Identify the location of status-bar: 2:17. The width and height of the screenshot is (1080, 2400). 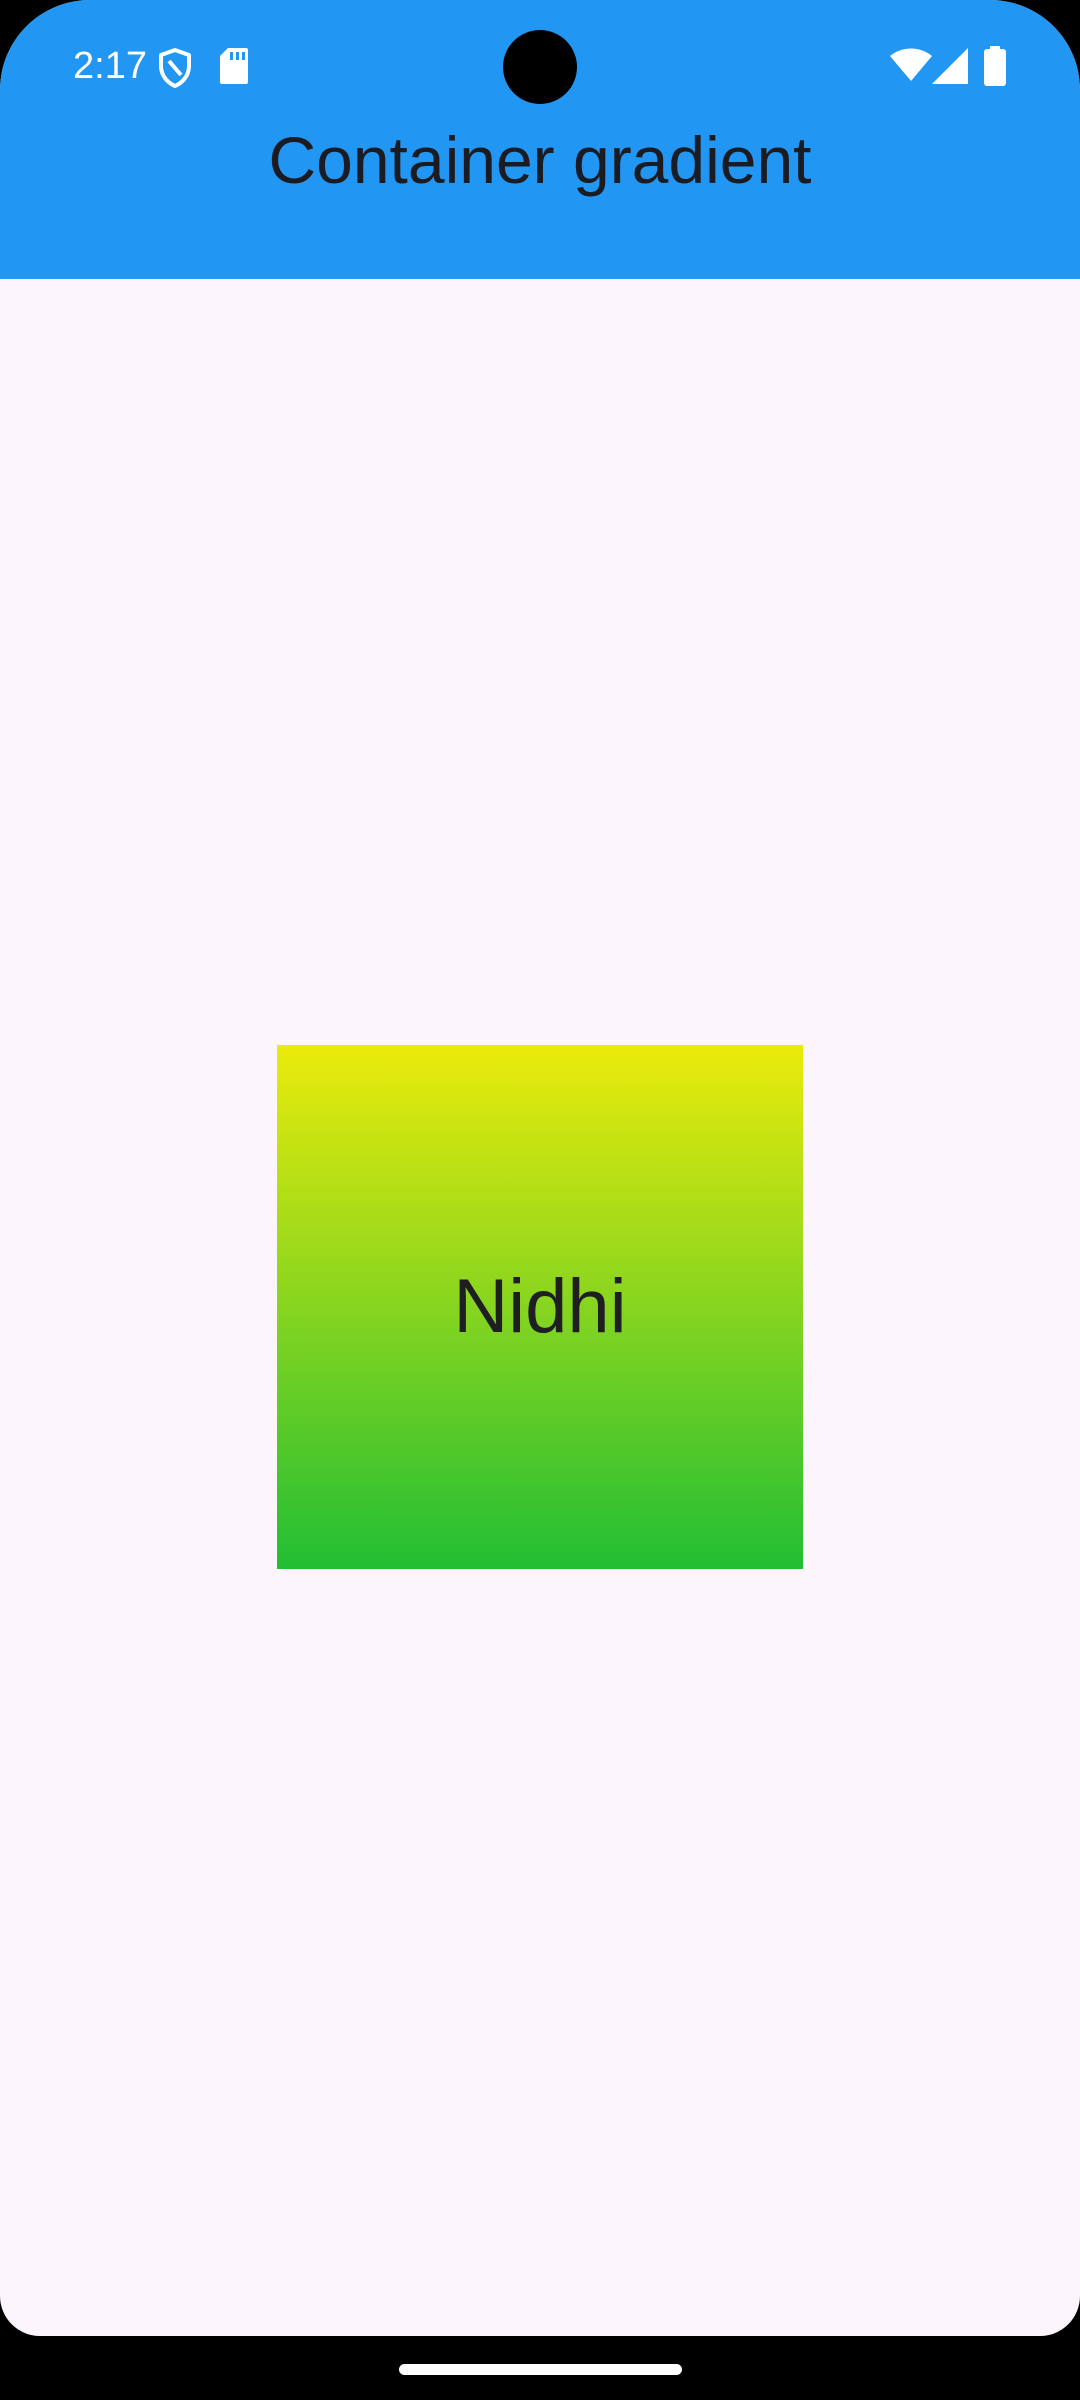
(540, 66).